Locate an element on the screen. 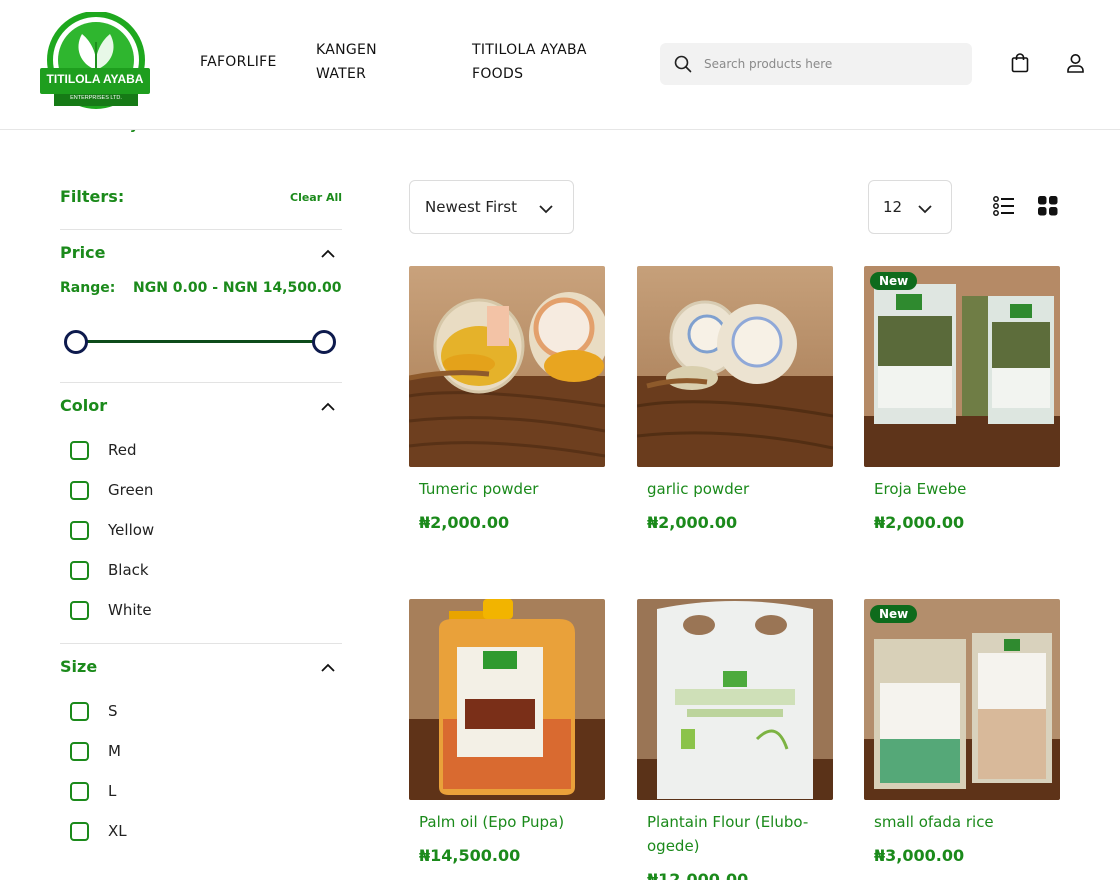 The image size is (1120, 880). size-section-title: Size is located at coordinates (78, 666).